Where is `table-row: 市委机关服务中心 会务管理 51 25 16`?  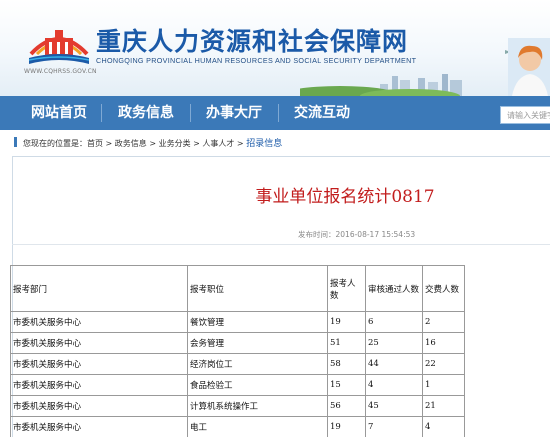
table-row: 市委机关服务中心 会务管理 51 25 16 is located at coordinates (237, 343).